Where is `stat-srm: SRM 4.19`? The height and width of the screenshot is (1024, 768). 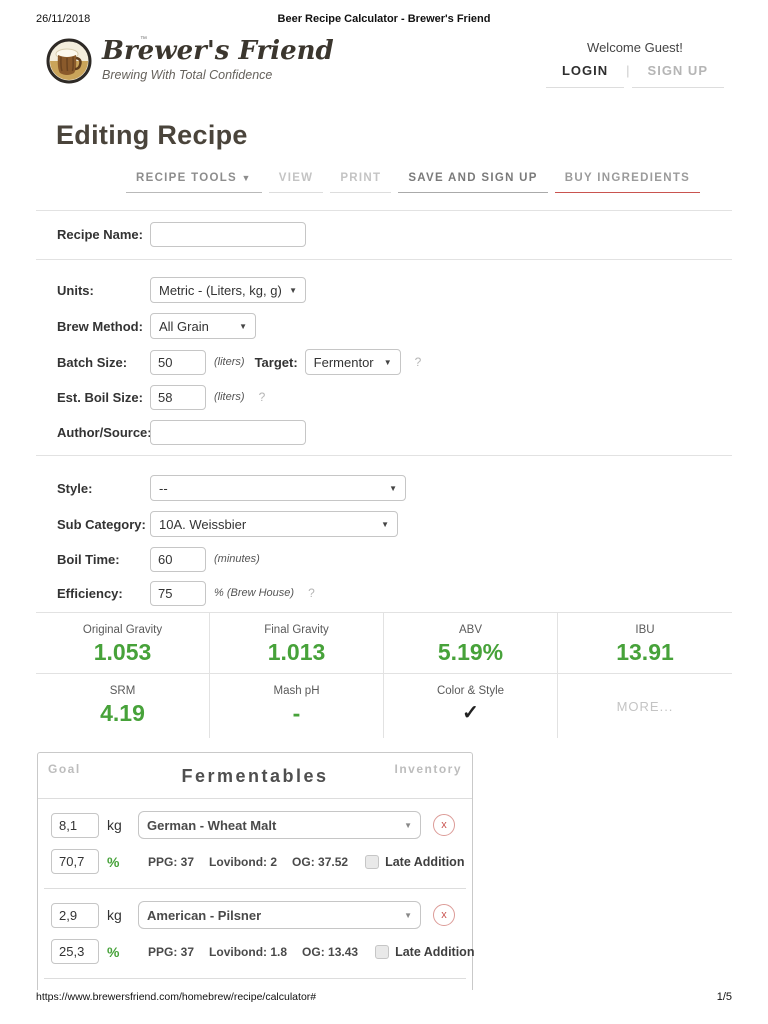 stat-srm: SRM 4.19 is located at coordinates (123, 706).